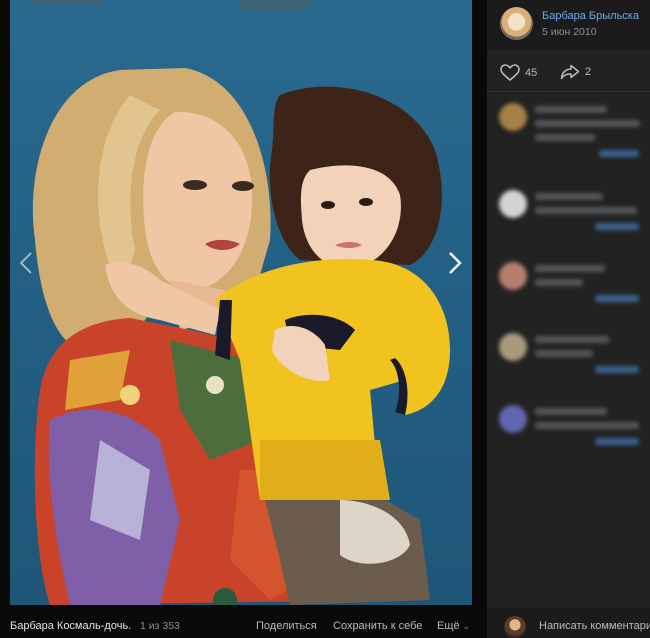 The height and width of the screenshot is (638, 650). Describe the element at coordinates (448, 626) in the screenshot. I see `more-label: Ещё` at that location.